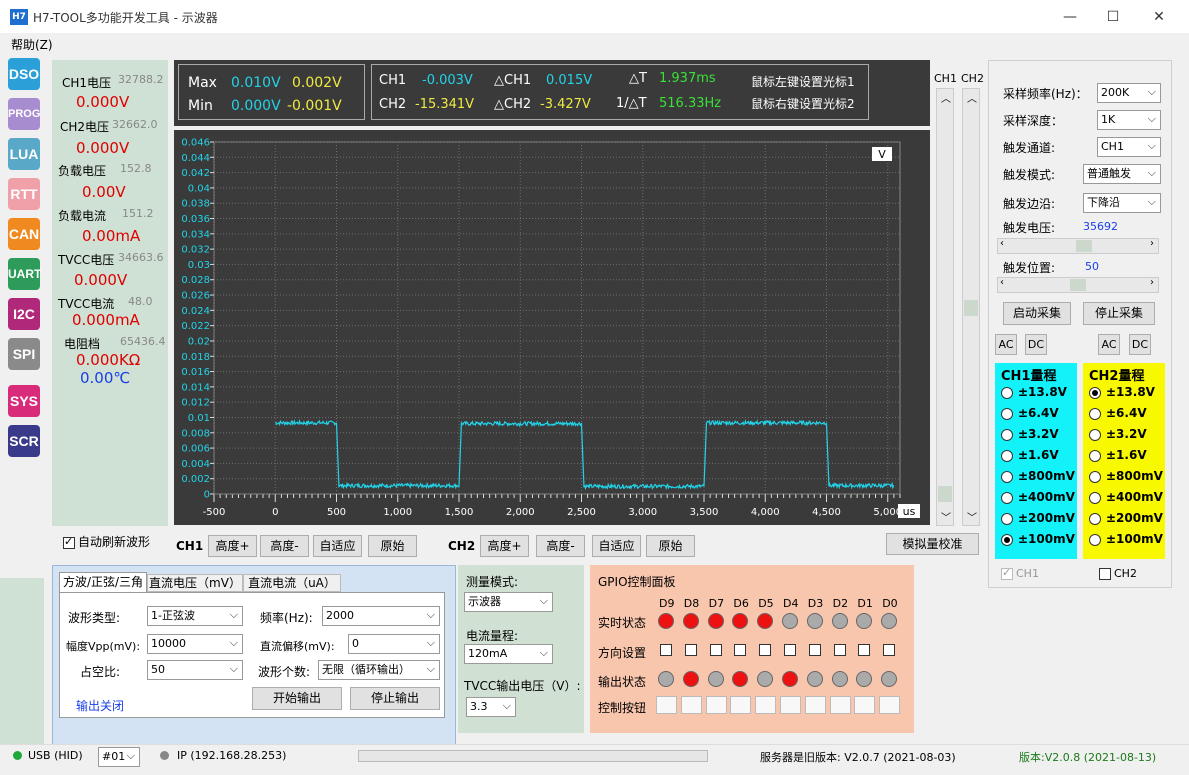 Image resolution: width=1189 pixels, height=775 pixels. What do you see at coordinates (24, 154) in the screenshot?
I see `nav-lua-button: LUA` at bounding box center [24, 154].